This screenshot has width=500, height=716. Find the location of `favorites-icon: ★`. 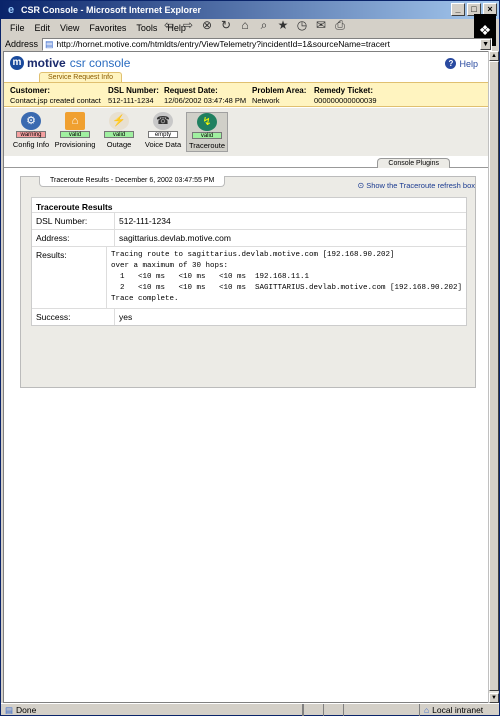

favorites-icon: ★ is located at coordinates (283, 25).